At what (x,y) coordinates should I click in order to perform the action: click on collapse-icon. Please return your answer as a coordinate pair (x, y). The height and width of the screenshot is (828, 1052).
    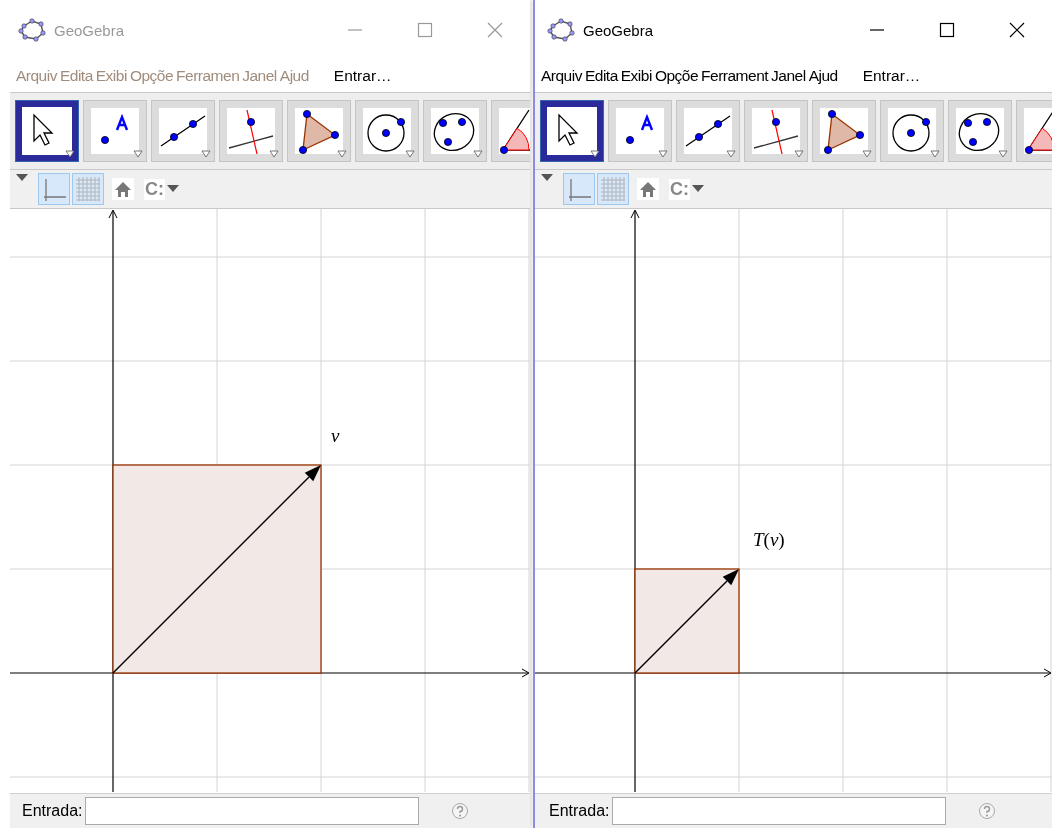
    Looking at the image, I should click on (547, 178).